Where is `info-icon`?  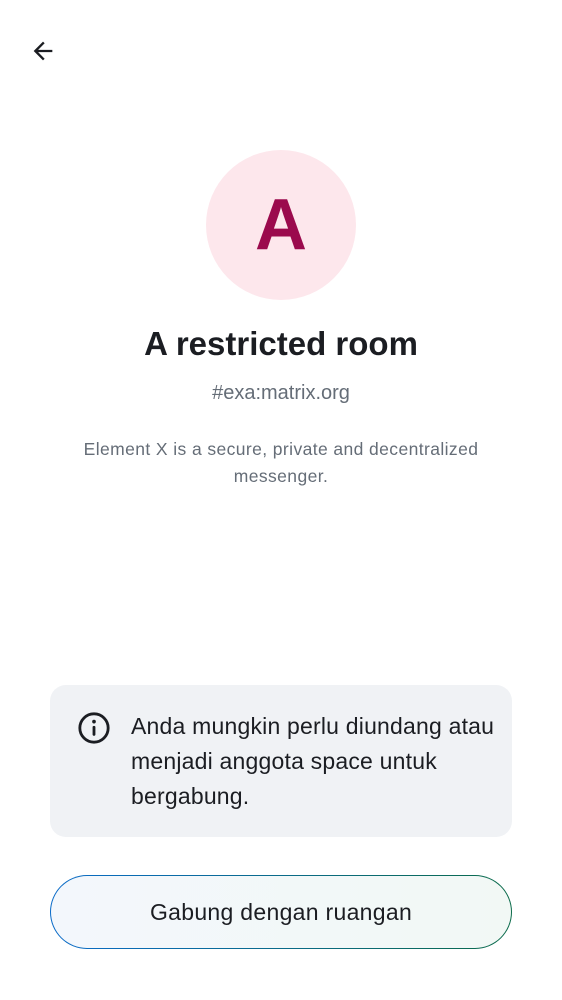
info-icon is located at coordinates (94, 728).